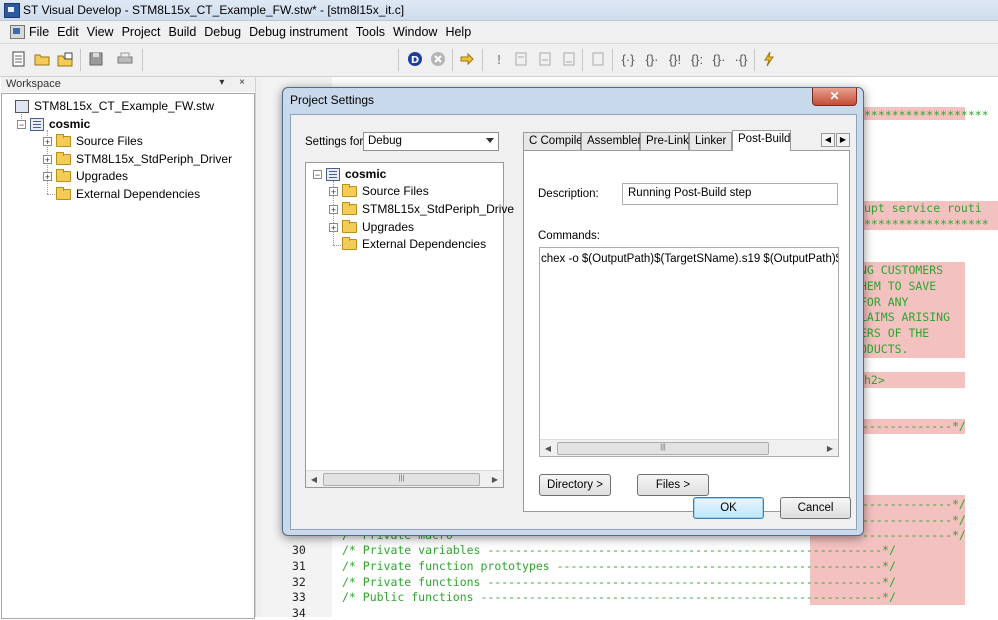  Describe the element at coordinates (490, 140) in the screenshot. I see `dropdown-arrow-icon` at that location.